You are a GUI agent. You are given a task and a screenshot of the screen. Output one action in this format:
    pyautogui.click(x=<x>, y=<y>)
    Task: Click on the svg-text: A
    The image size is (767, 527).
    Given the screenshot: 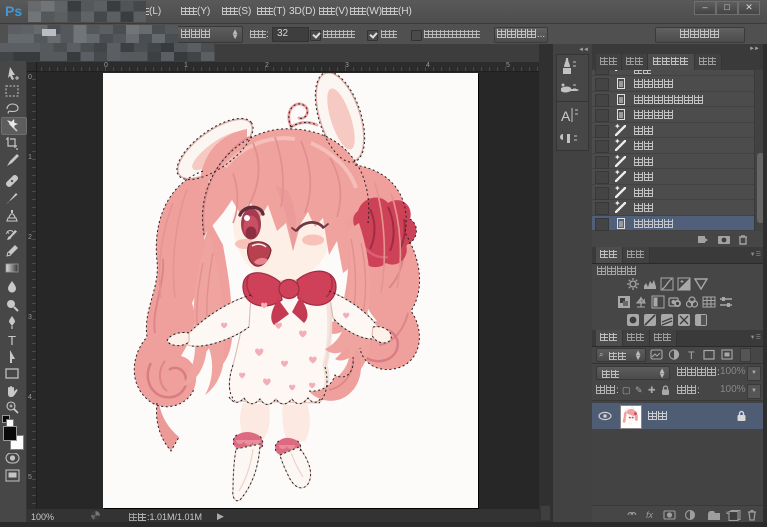 What is the action you would take?
    pyautogui.click(x=566, y=116)
    